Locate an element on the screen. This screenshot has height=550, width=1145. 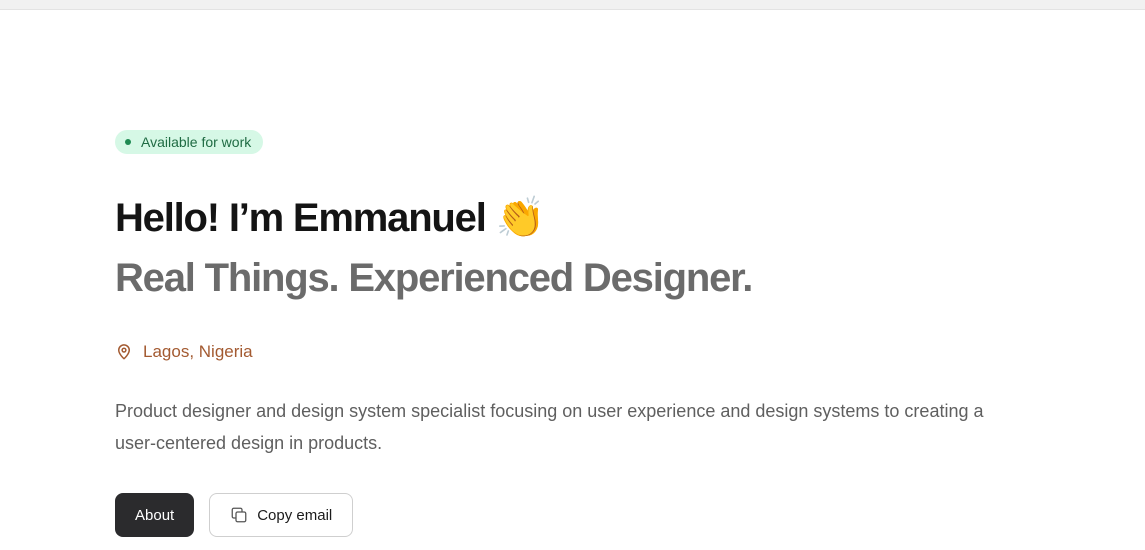
location-label: Lagos, Nigeria is located at coordinates (198, 351).